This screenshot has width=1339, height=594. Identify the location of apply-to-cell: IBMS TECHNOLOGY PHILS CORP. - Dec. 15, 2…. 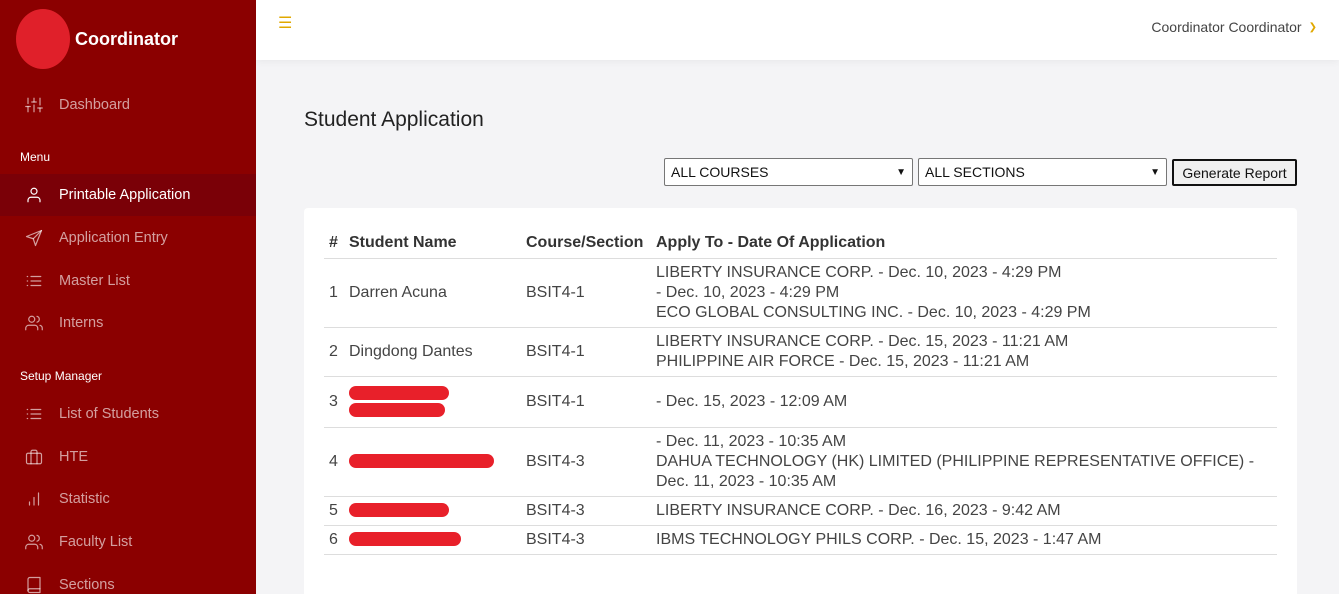
(964, 540).